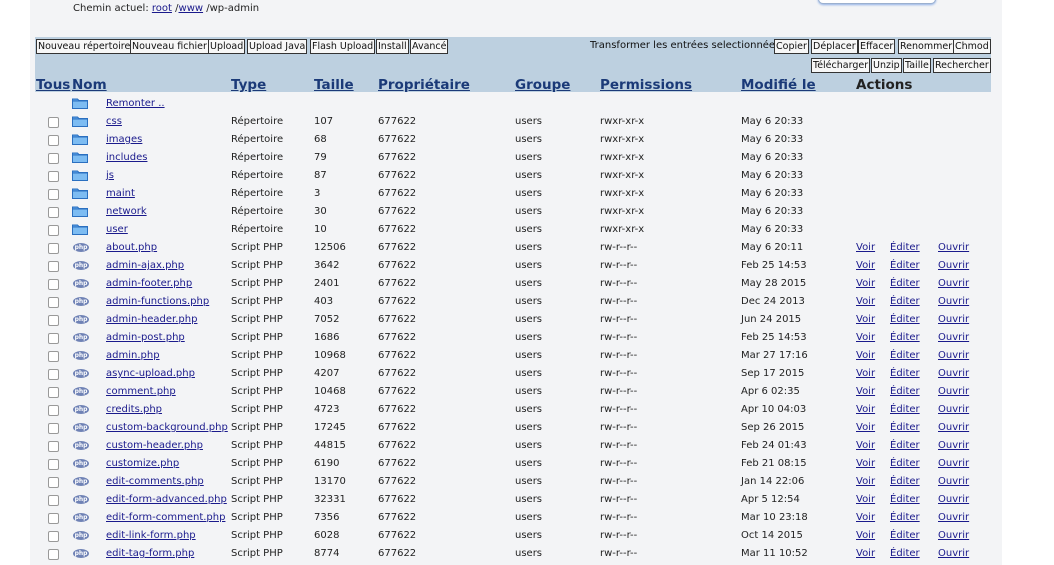  What do you see at coordinates (157, 301) in the screenshot?
I see `file-name-link: admin-functions.php` at bounding box center [157, 301].